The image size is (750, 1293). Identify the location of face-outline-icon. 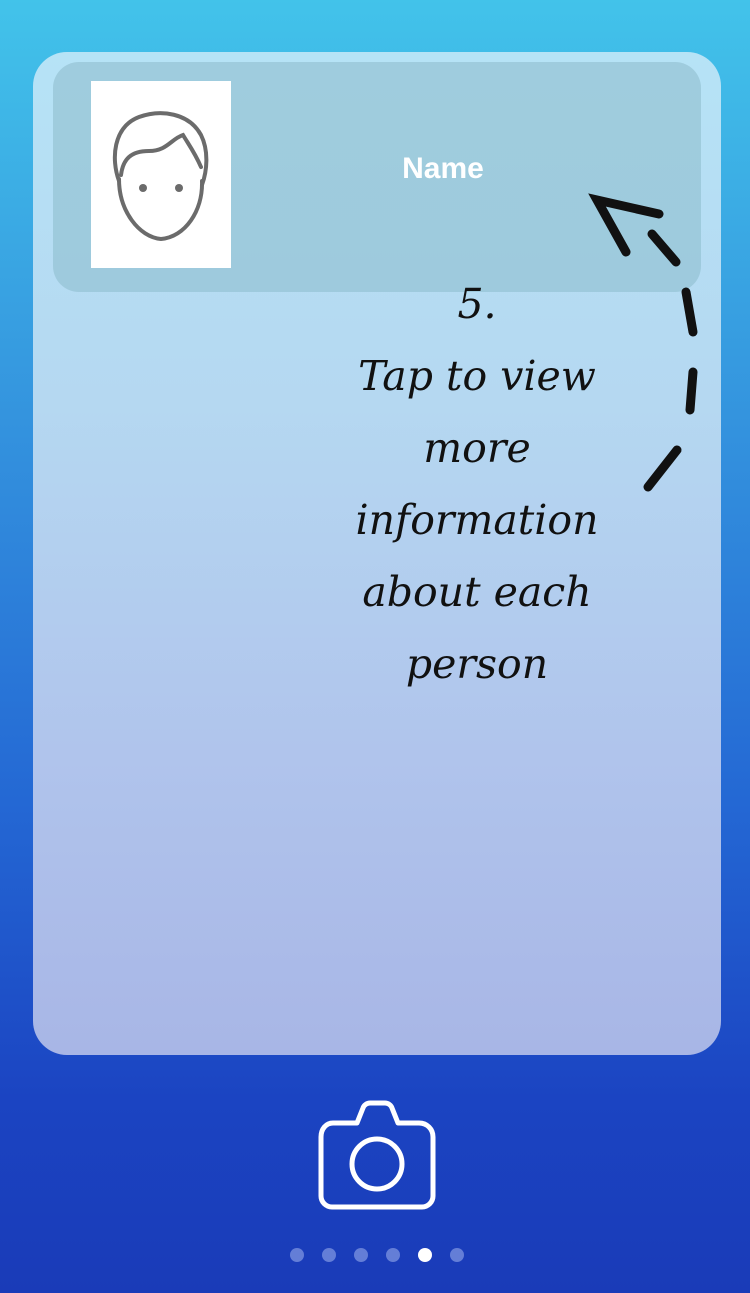
(160, 176).